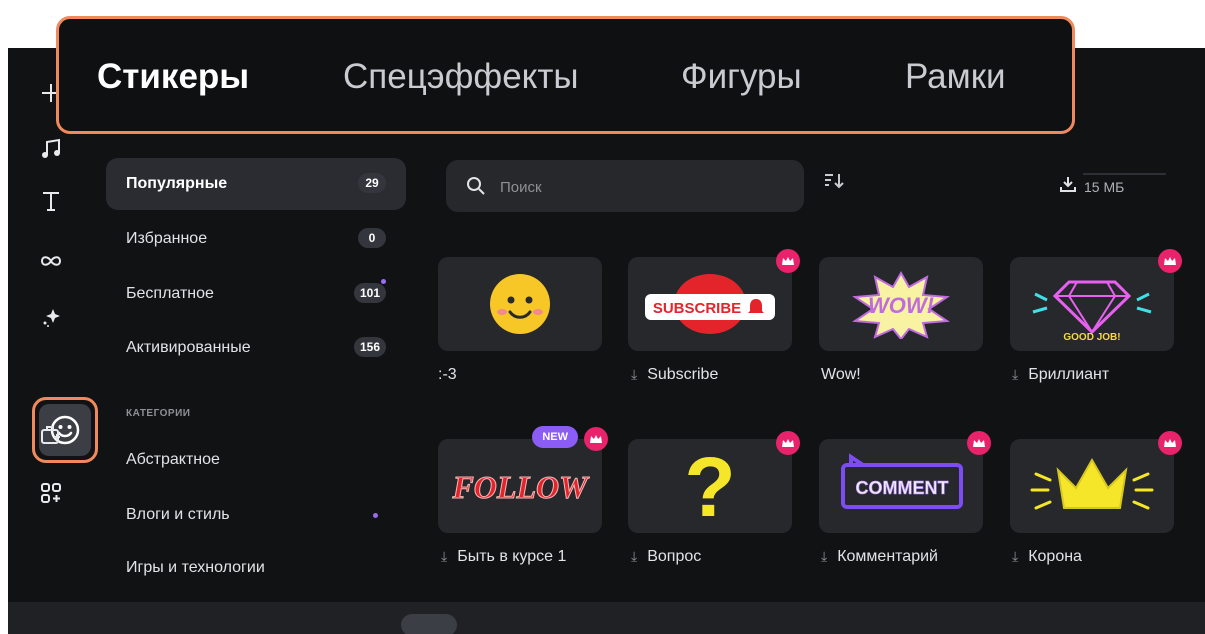 This screenshot has width=1205, height=634. What do you see at coordinates (369, 347) in the screenshot?
I see `category-count: 156` at bounding box center [369, 347].